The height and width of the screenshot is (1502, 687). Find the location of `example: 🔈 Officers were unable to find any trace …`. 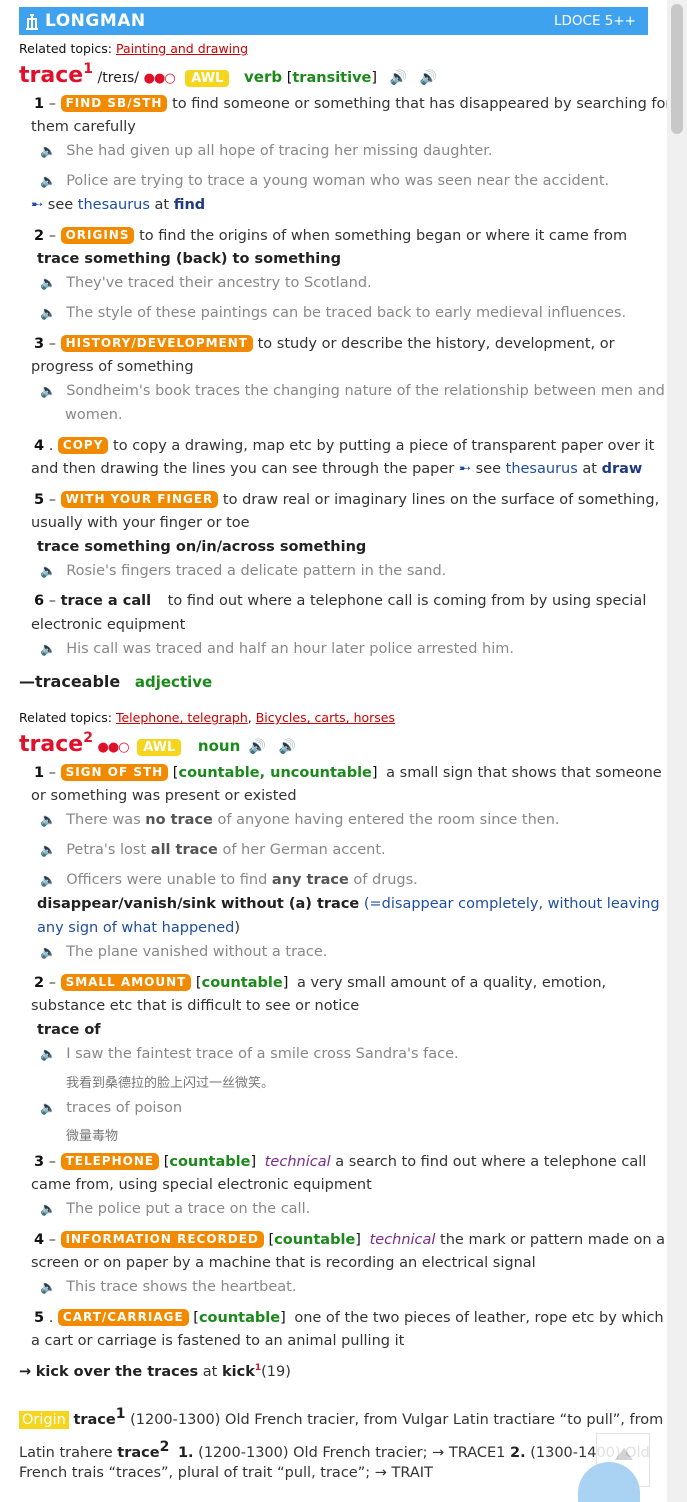

example: 🔈 Officers were unable to find any trace … is located at coordinates (229, 880).